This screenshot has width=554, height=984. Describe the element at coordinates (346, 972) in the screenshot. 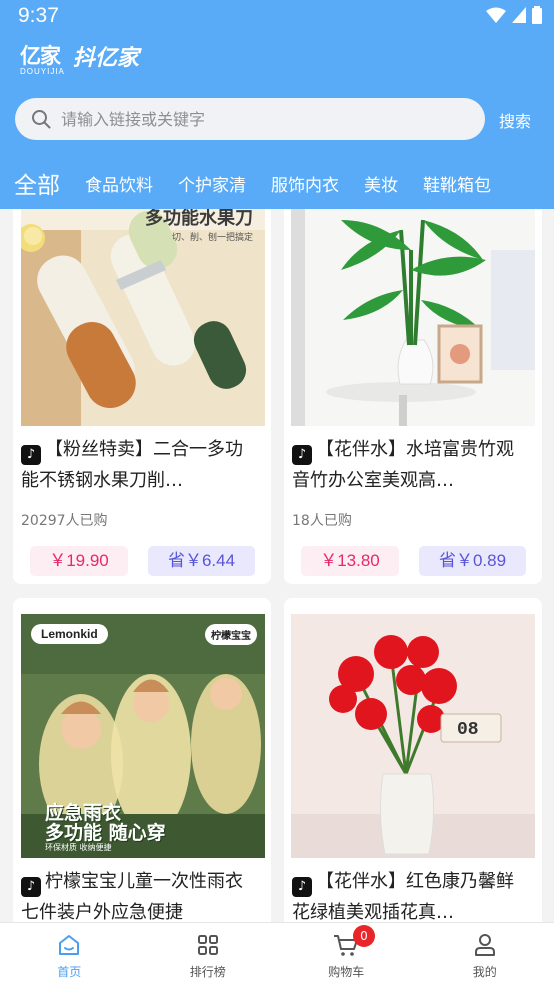

I see `nav-label: 购物车` at that location.